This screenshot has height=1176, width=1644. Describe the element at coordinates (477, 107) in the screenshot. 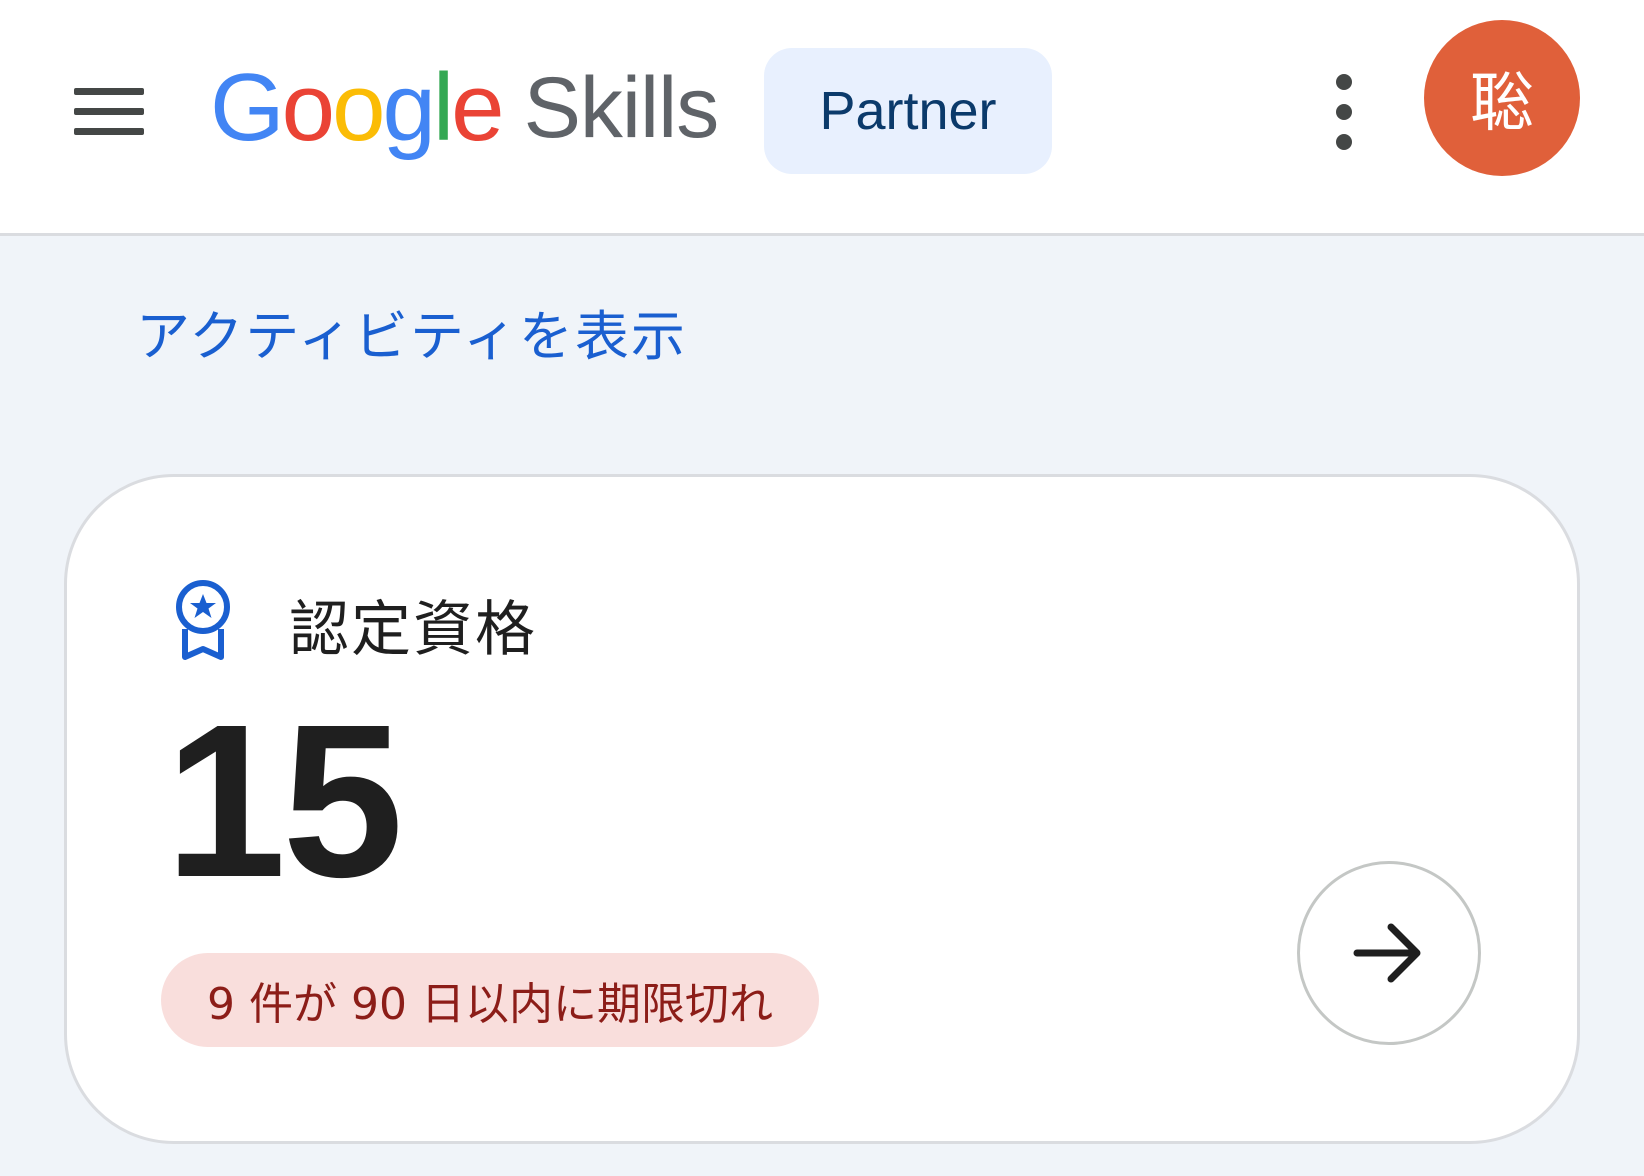

I see `logo-letter: e` at that location.